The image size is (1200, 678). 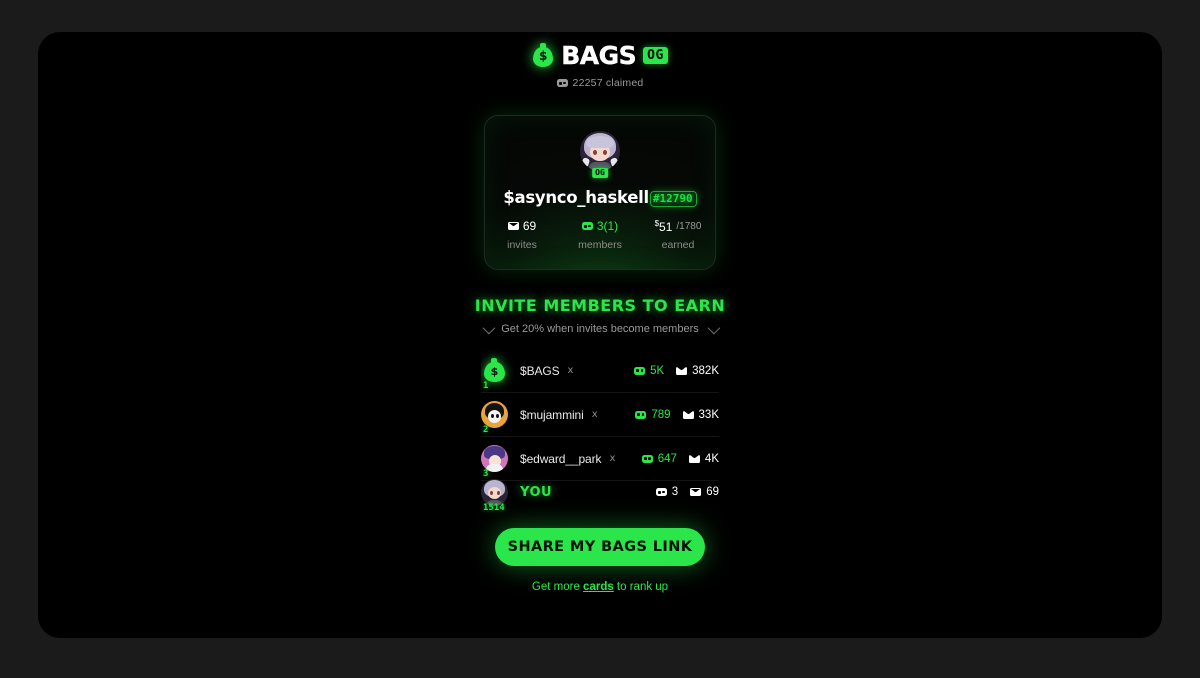 I want to click on leaderboard-avatar-wrap: 3, so click(x=494, y=462).